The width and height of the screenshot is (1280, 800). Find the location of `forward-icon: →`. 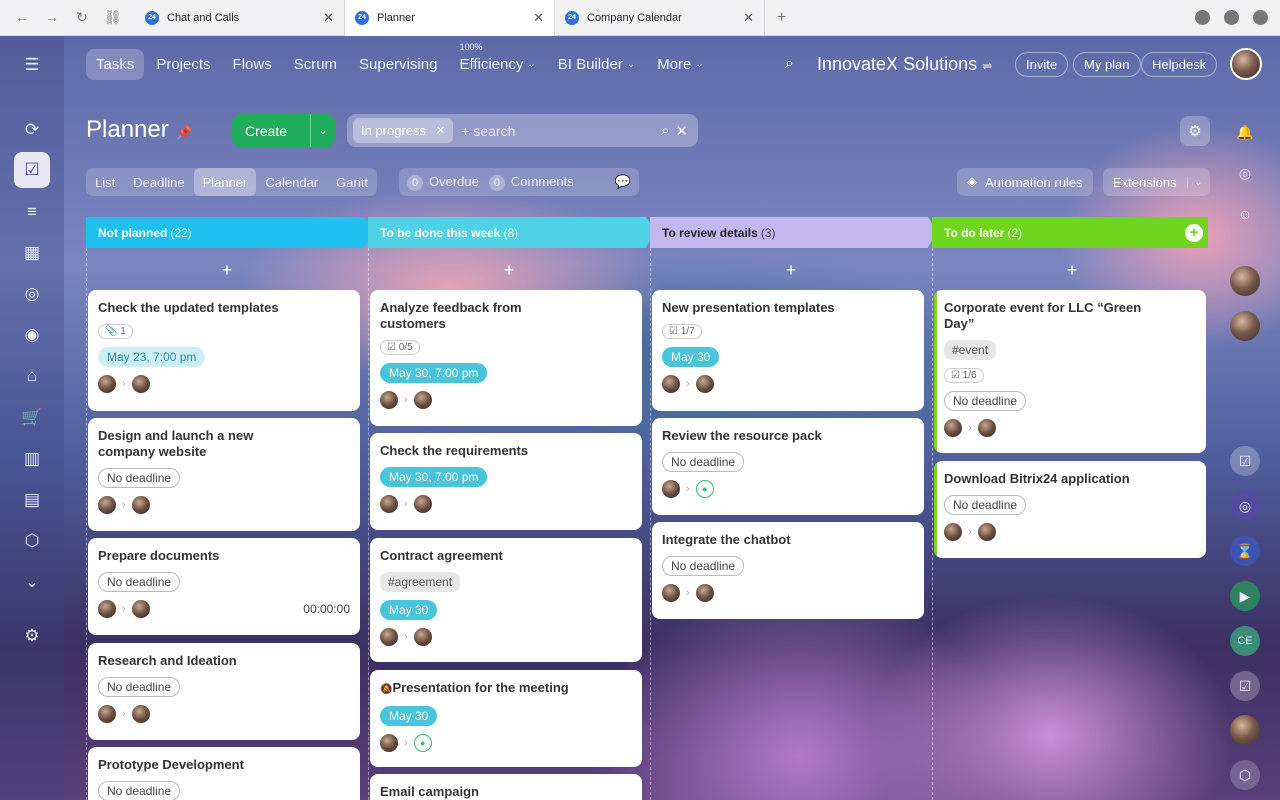

forward-icon: → is located at coordinates (52, 17).